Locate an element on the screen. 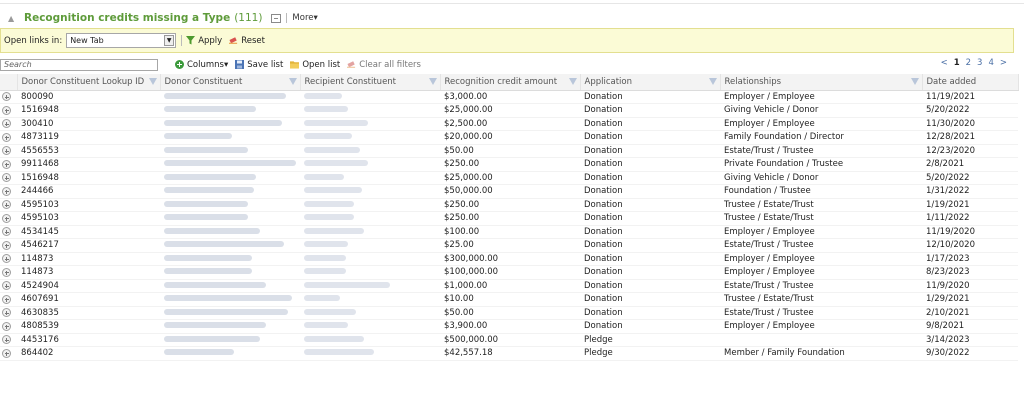  column-header-amount: Recognition credit amount is located at coordinates (510, 82).